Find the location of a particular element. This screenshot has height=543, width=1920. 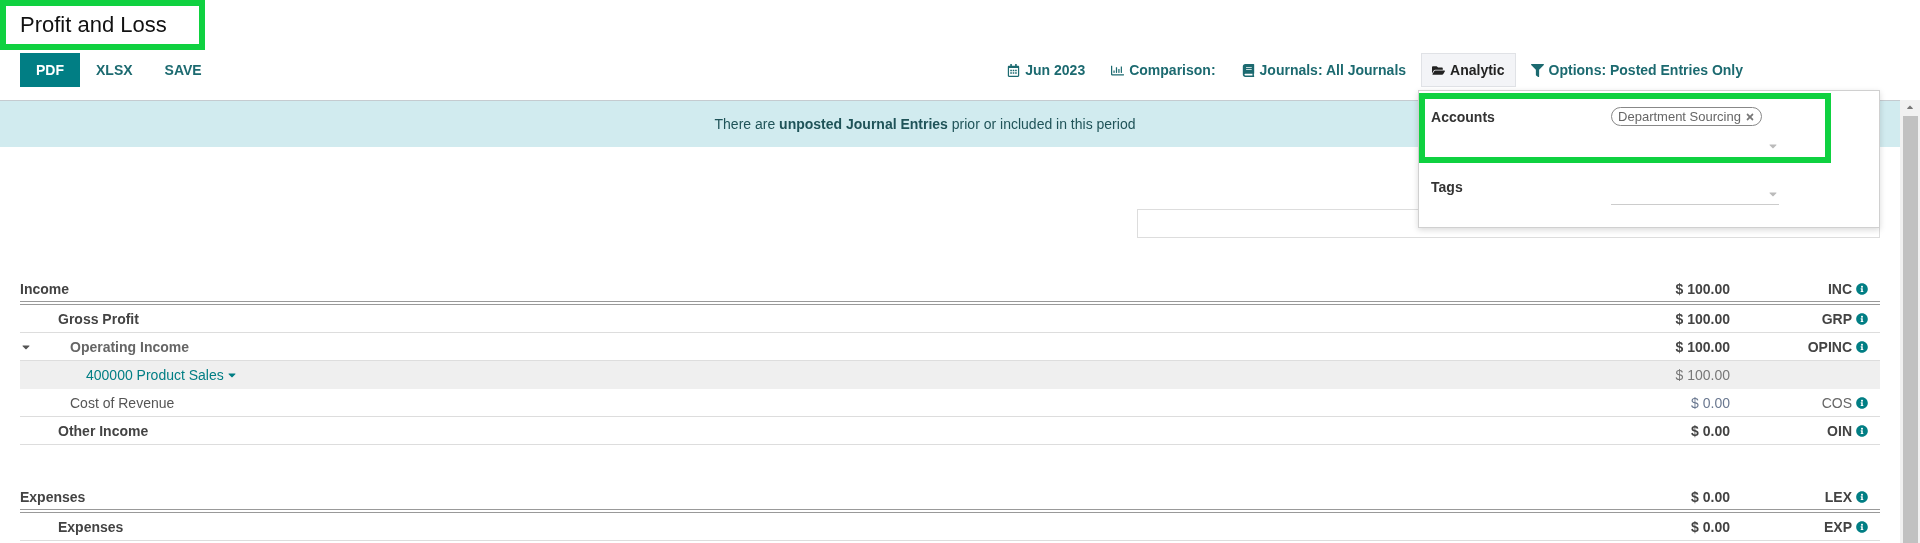

filter-button: Analytic is located at coordinates (1468, 70).